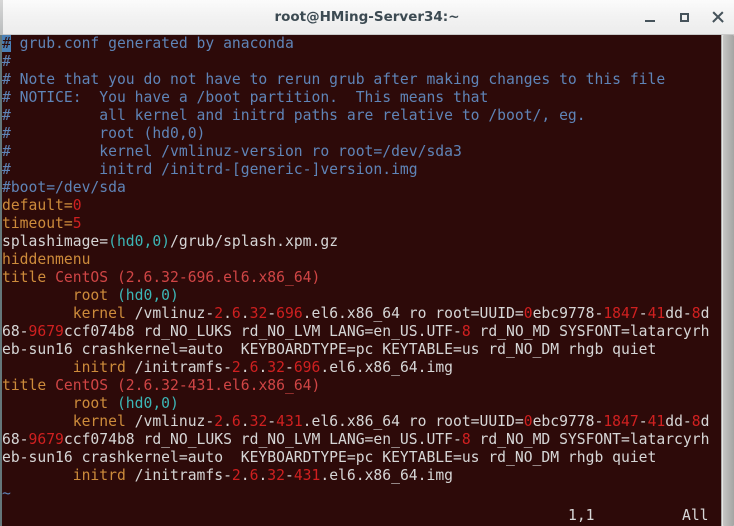 Image resolution: width=734 pixels, height=526 pixels. Describe the element at coordinates (104, 133) in the screenshot. I see `vim-text-span: # root (hd0,0)` at that location.